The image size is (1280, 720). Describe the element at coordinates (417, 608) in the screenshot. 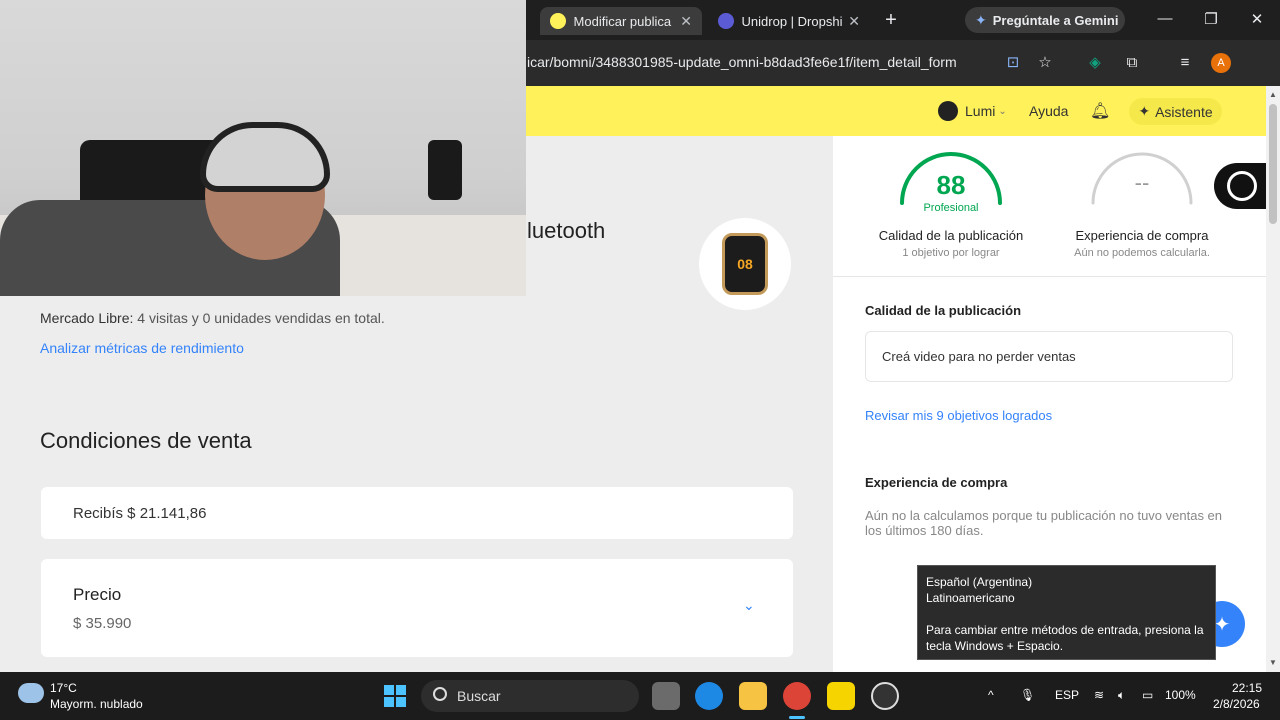

I see `price-card: Precio $ 35.990 ⌄` at that location.